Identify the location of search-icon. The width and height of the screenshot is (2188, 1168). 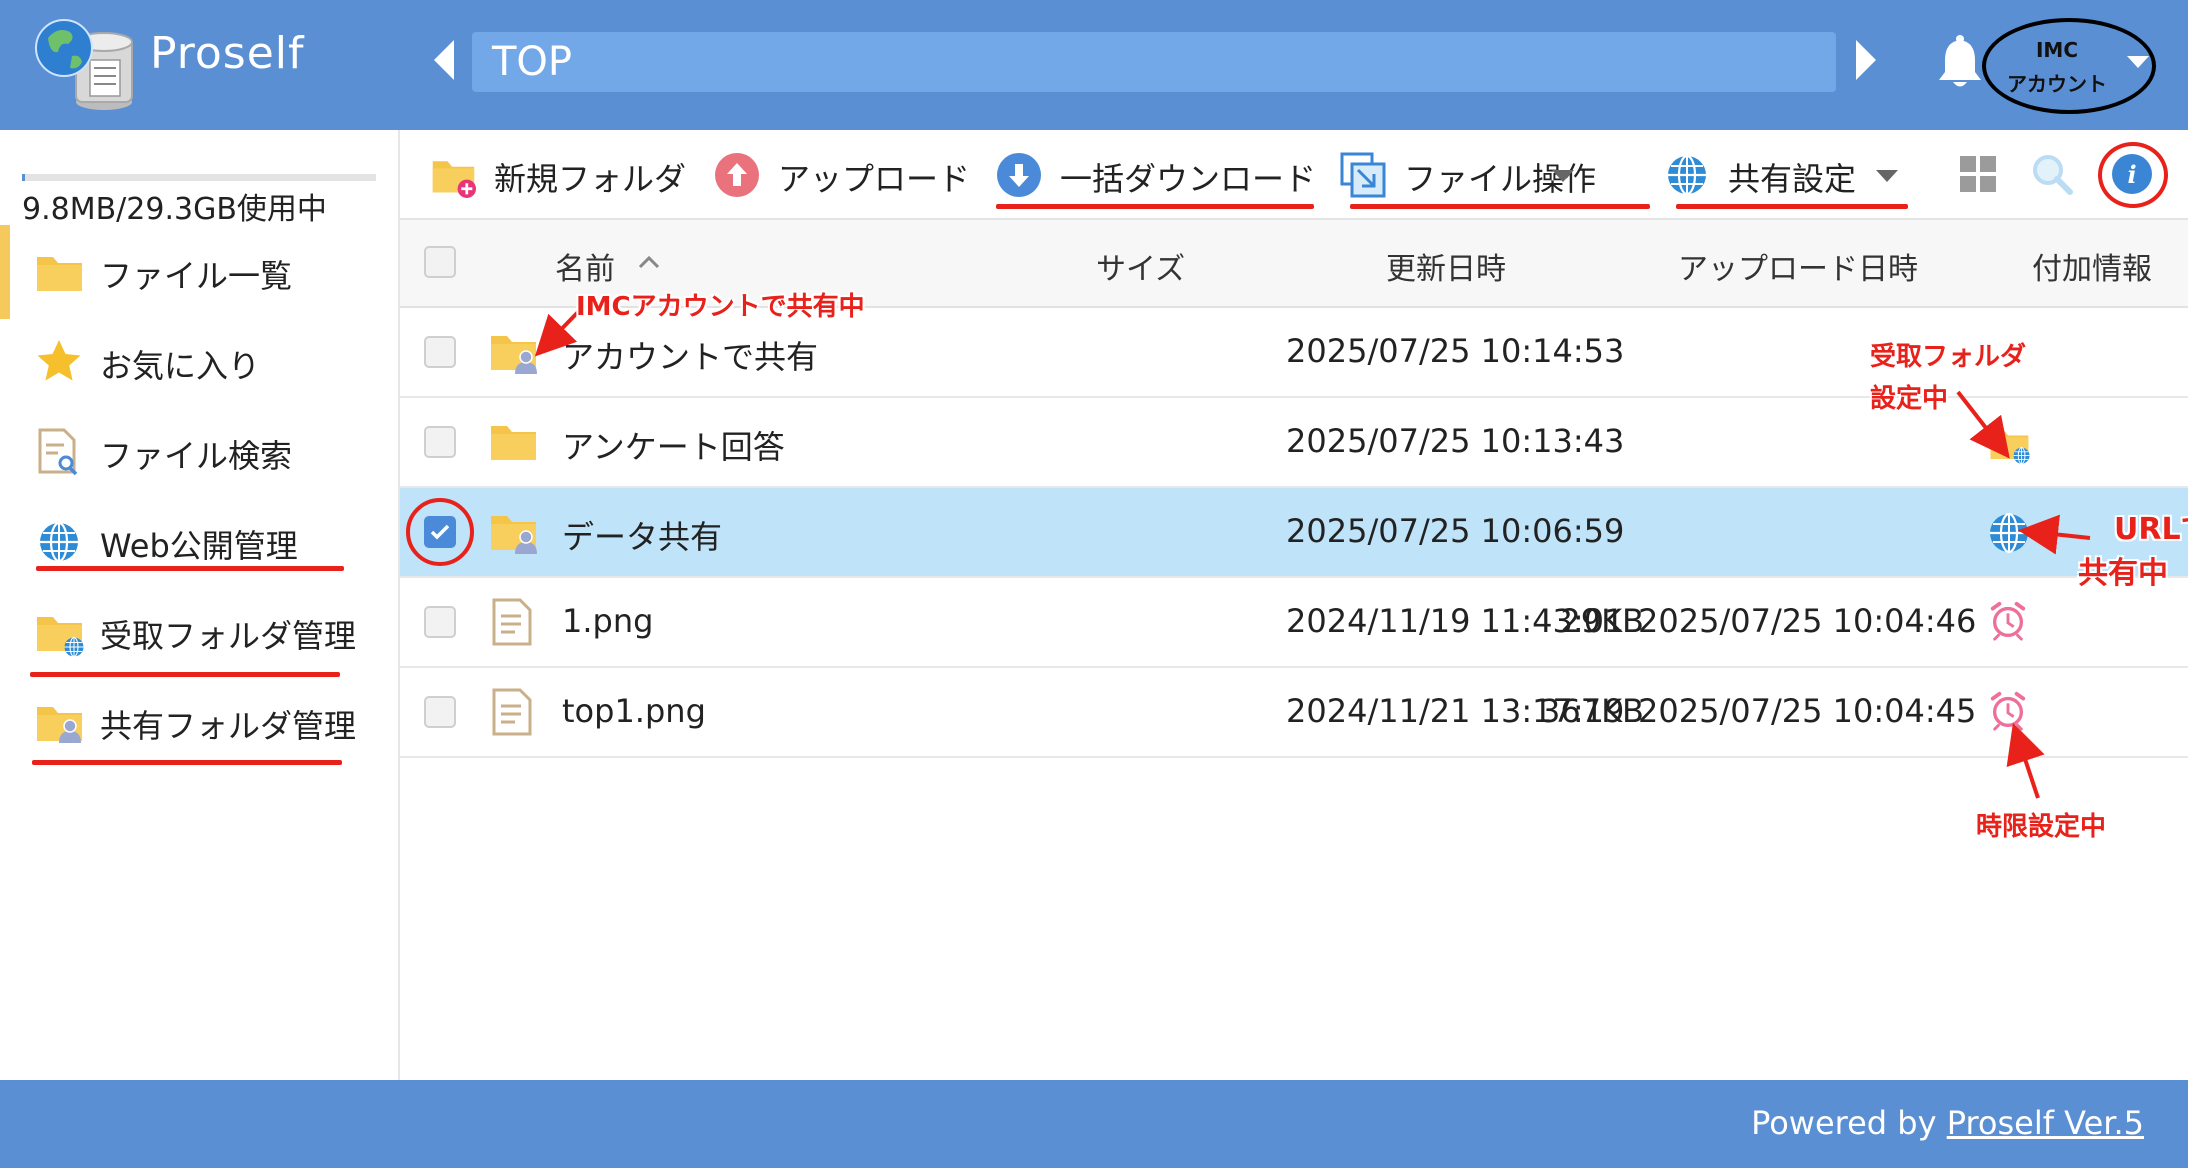
(2052, 174).